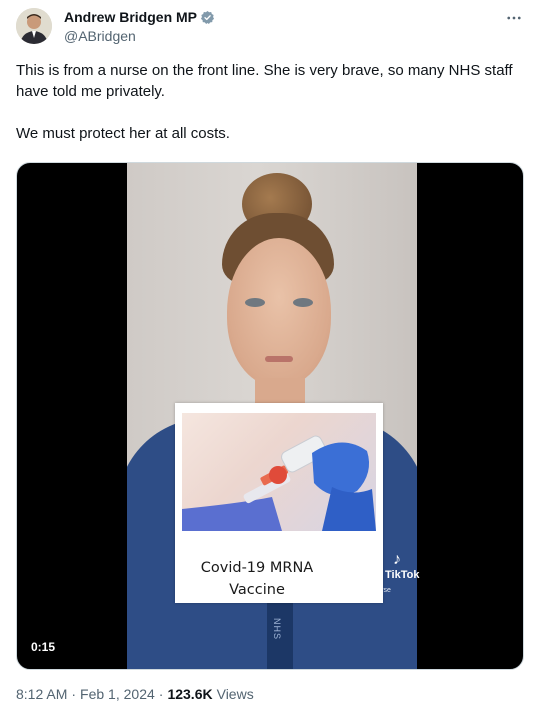 The image size is (538, 710). What do you see at coordinates (100, 36) in the screenshot?
I see `author-handle: @ABridgen` at bounding box center [100, 36].